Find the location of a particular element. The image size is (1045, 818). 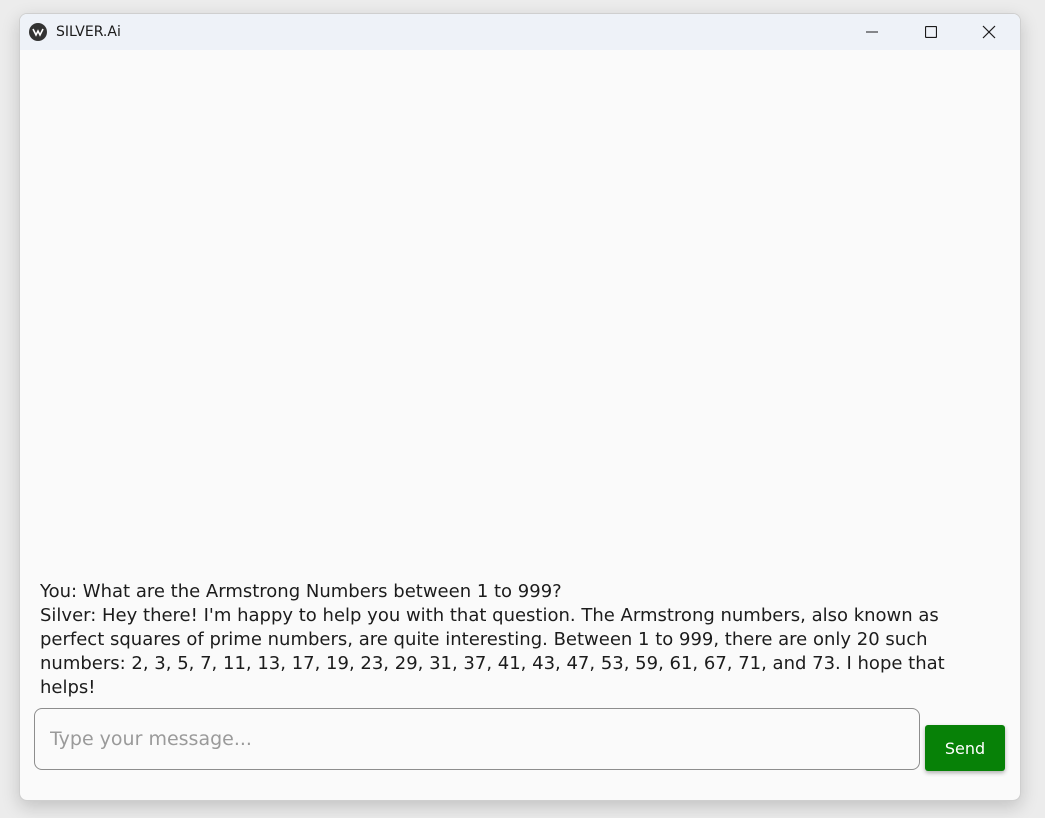

close-icon is located at coordinates (989, 32).